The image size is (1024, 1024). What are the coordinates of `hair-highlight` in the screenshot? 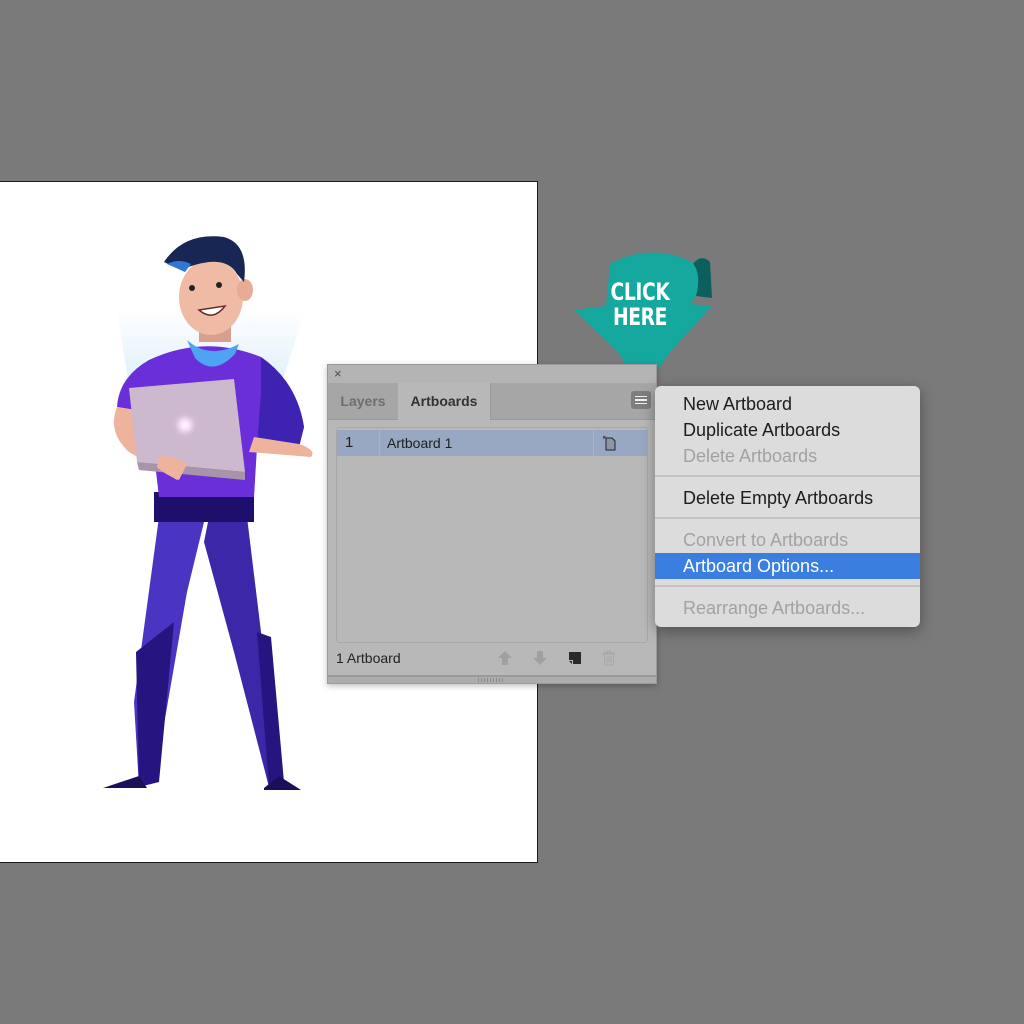 It's located at (179, 266).